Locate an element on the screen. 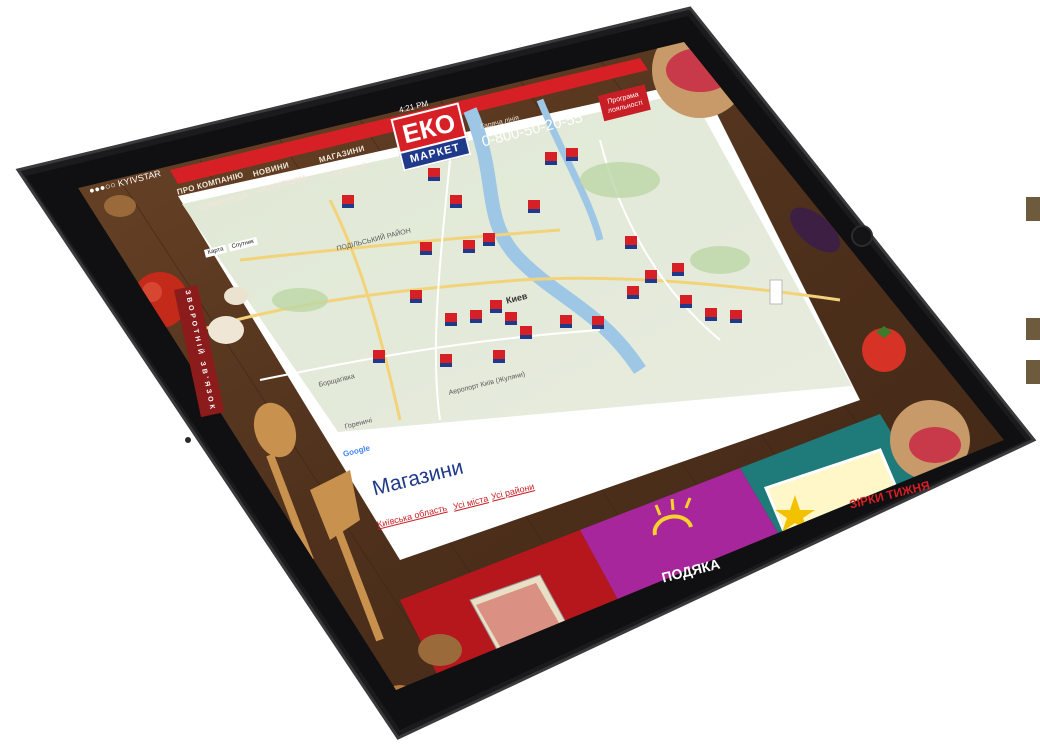 The width and height of the screenshot is (1040, 747). map-zoom-control is located at coordinates (776, 292).